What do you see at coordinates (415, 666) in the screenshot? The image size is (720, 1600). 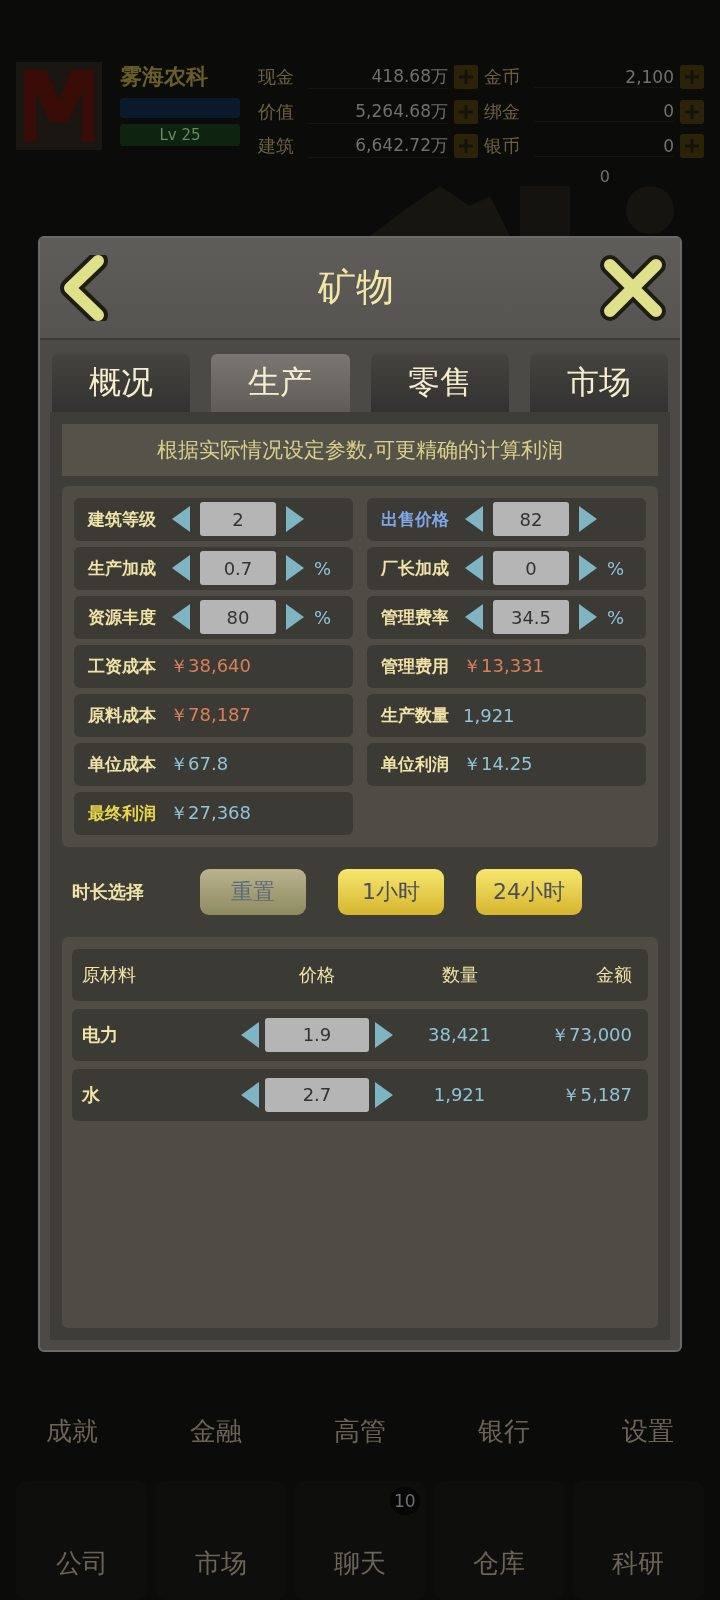 I see `parameter-label: 管理费用` at bounding box center [415, 666].